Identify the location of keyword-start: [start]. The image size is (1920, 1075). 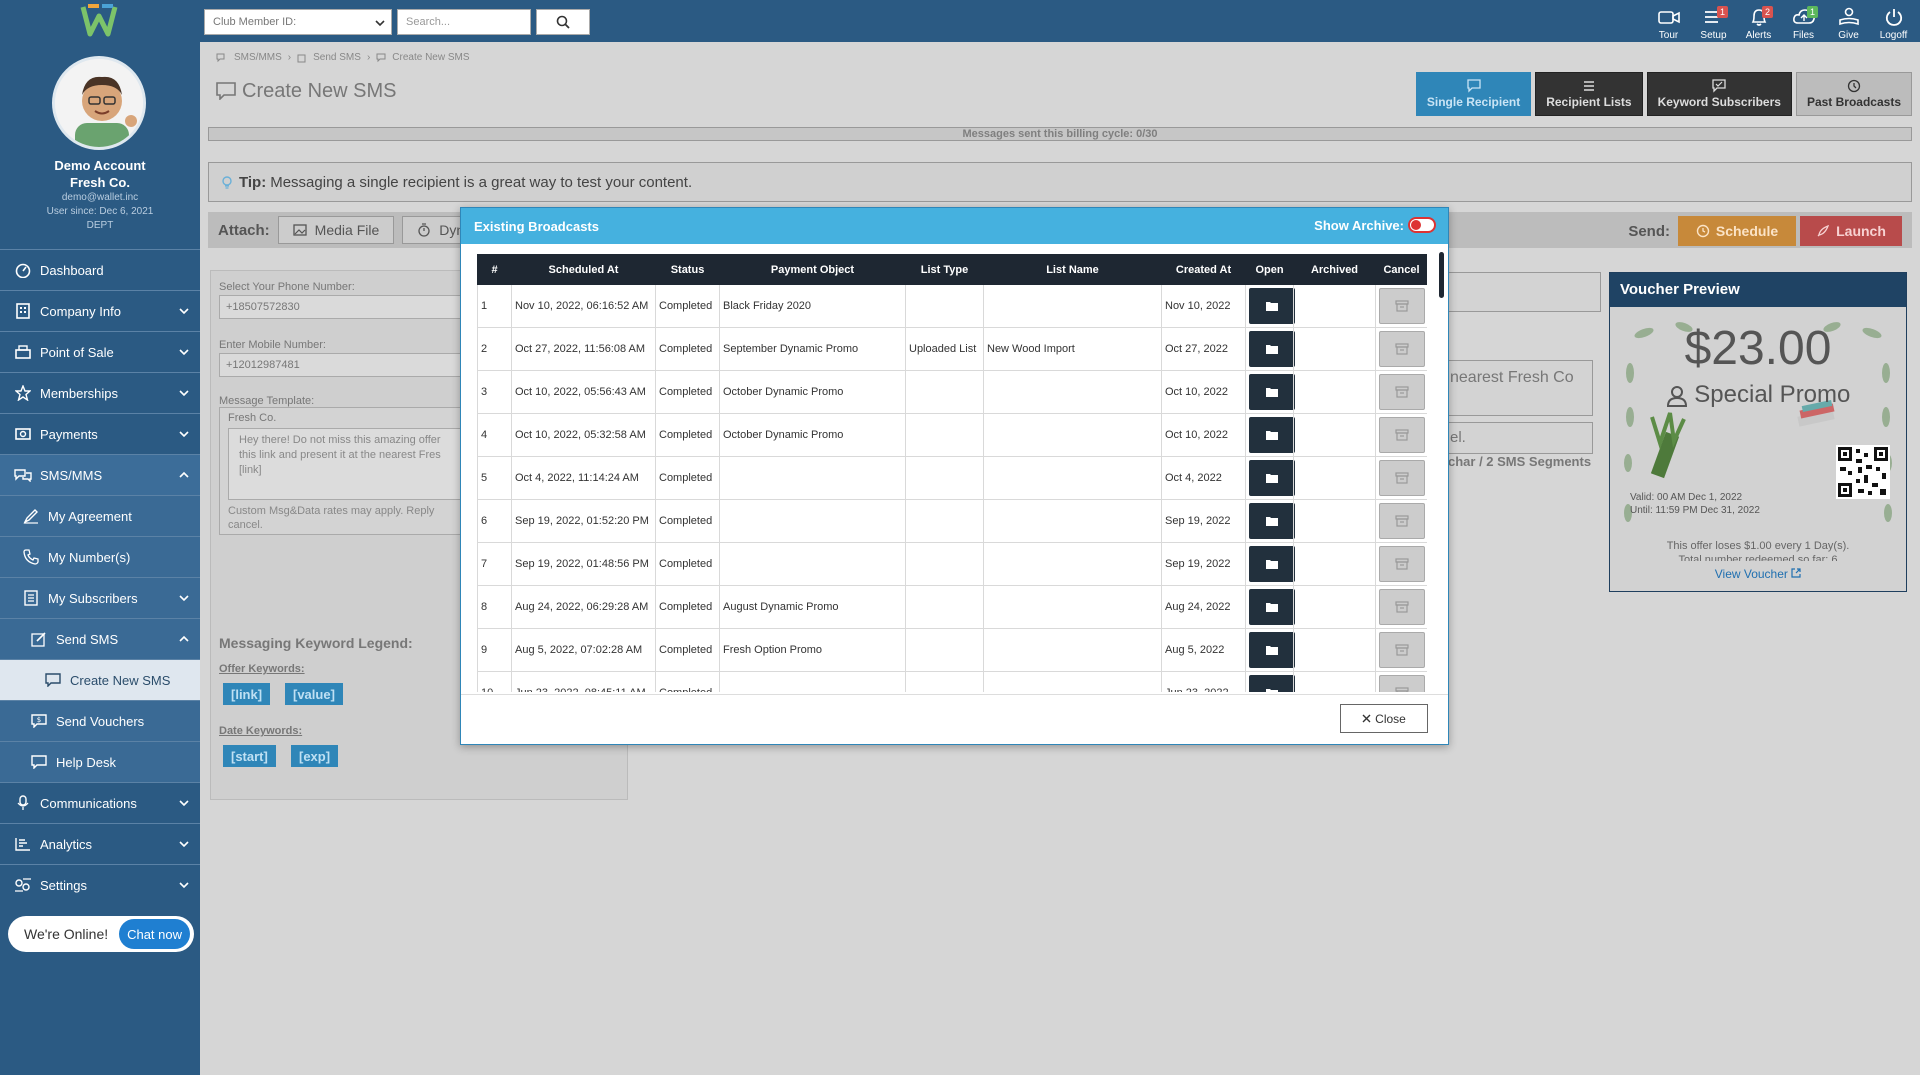
(249, 756).